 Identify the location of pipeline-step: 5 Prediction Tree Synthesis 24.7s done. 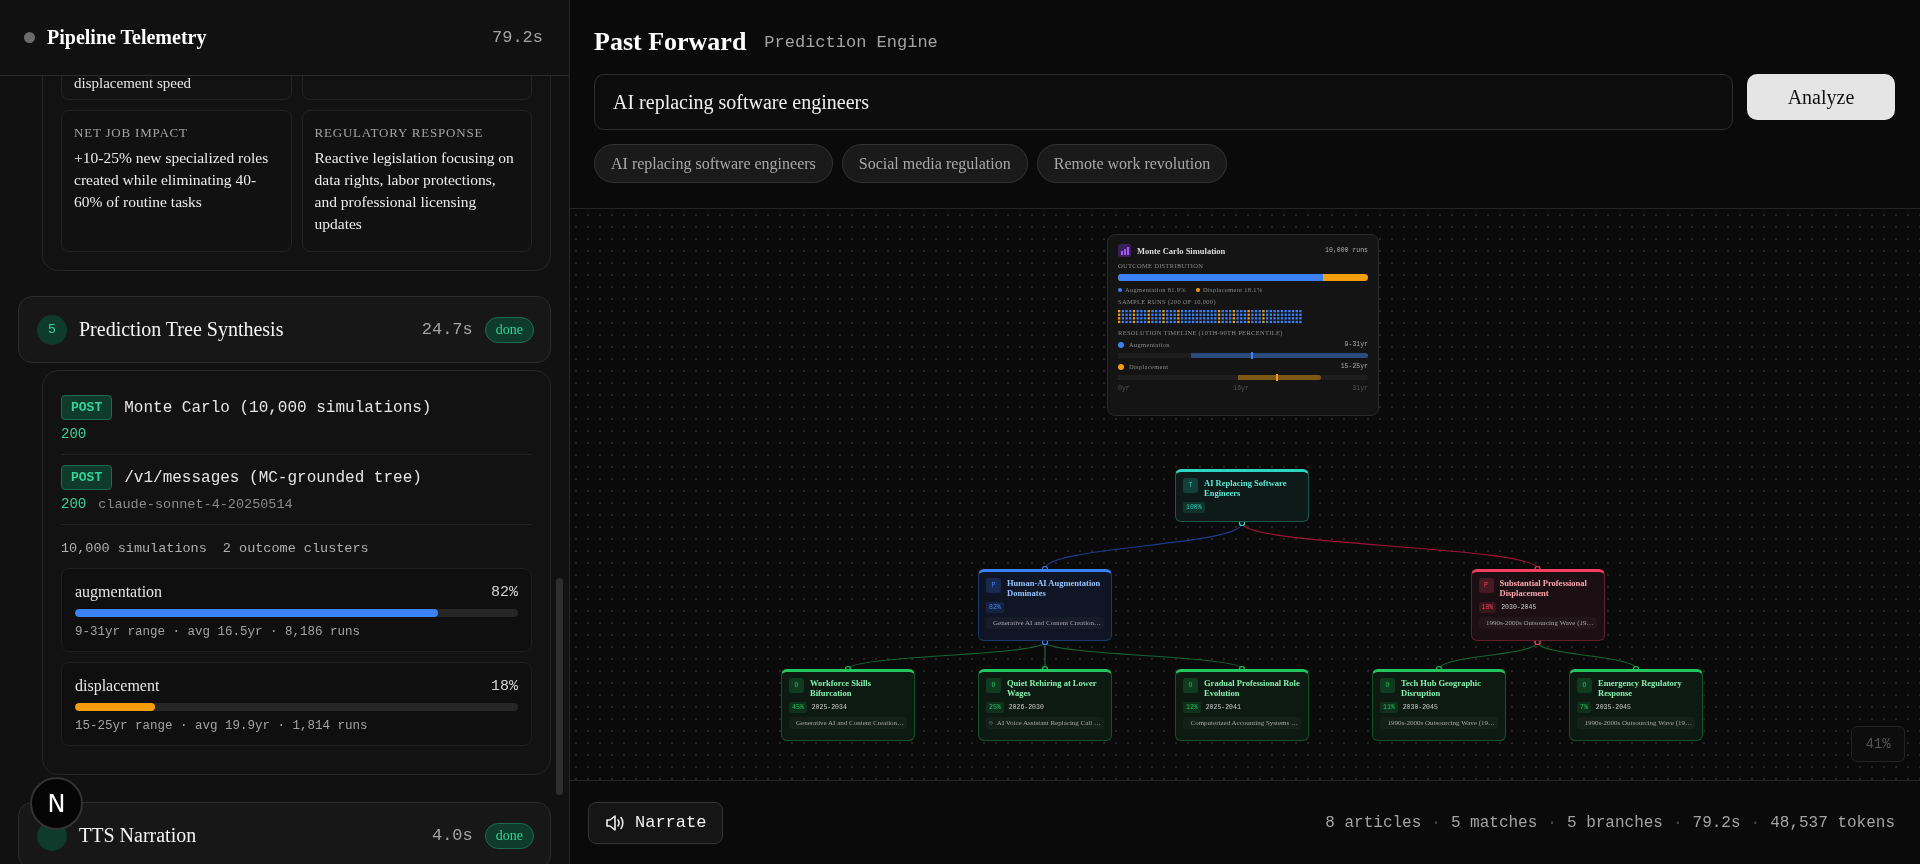
(284, 329).